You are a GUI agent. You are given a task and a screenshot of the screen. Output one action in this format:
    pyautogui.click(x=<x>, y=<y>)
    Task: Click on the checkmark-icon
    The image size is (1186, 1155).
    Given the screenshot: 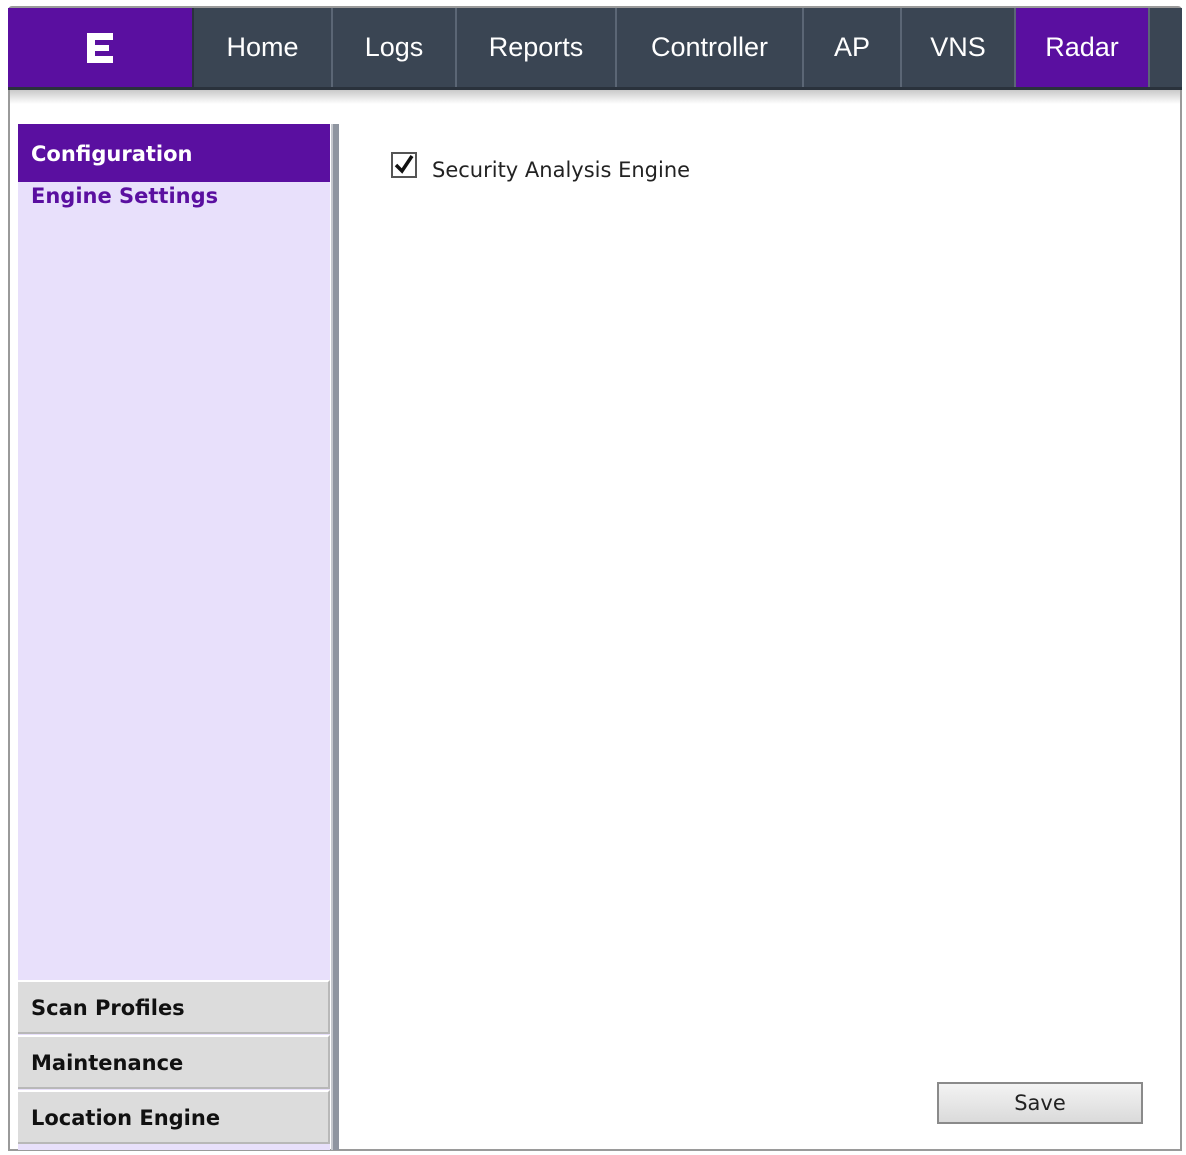 What is the action you would take?
    pyautogui.click(x=404, y=164)
    